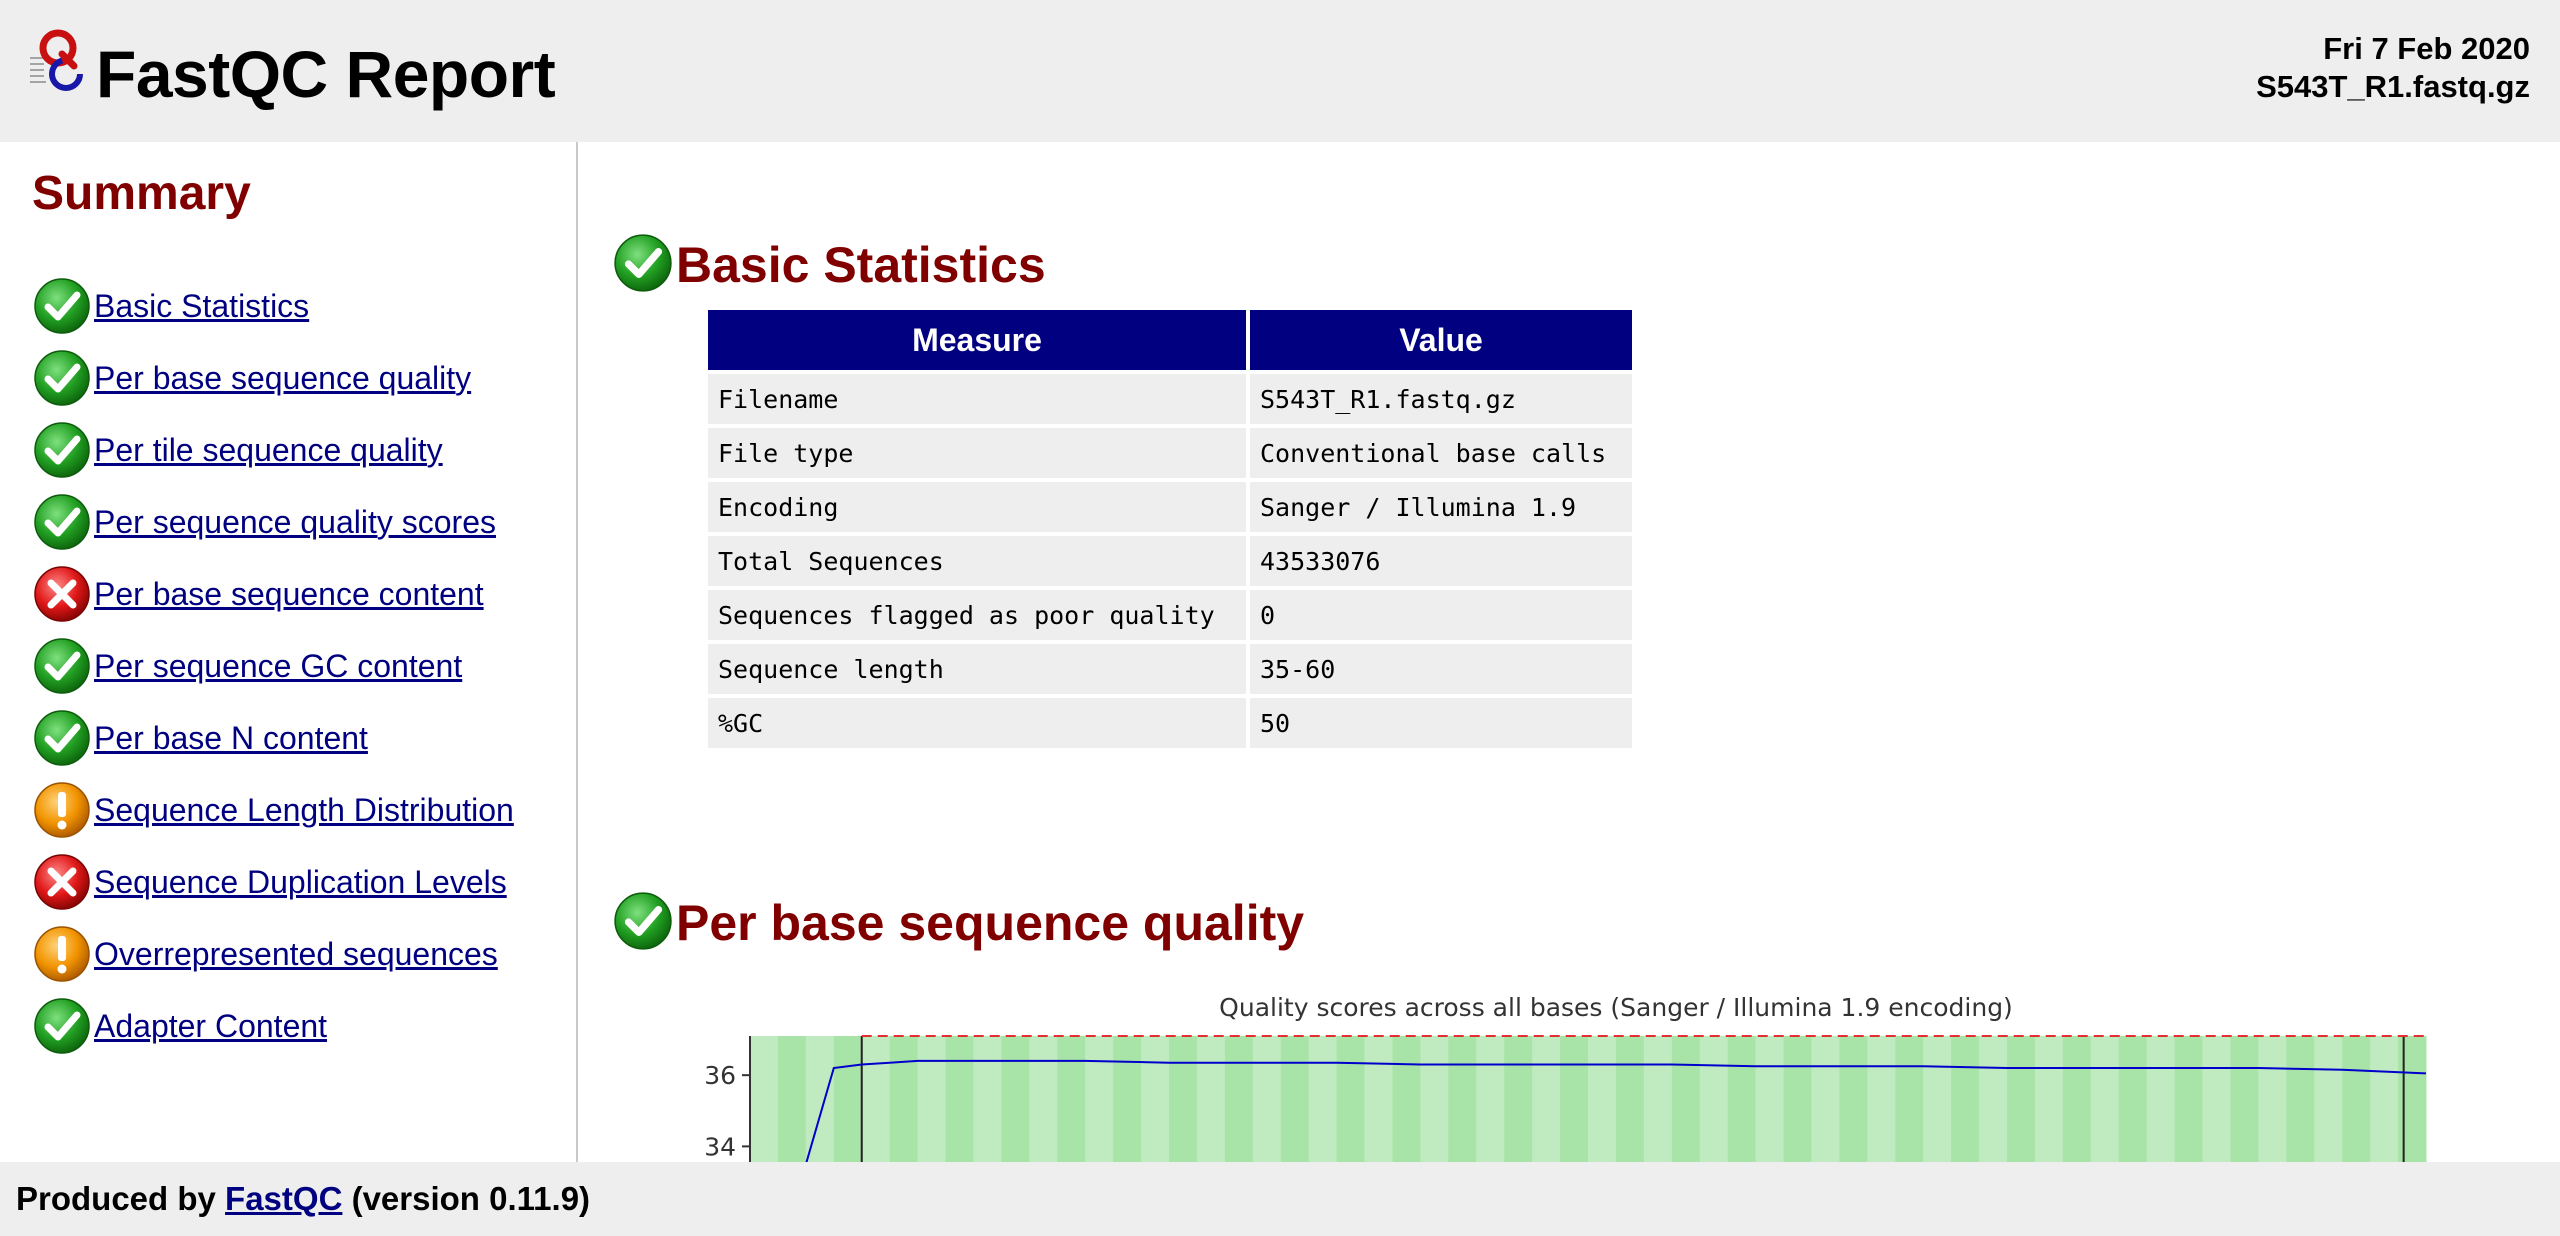 This screenshot has height=1236, width=2560. I want to click on summary-item-per-base-n-content: Per base N content, so click(273, 738).